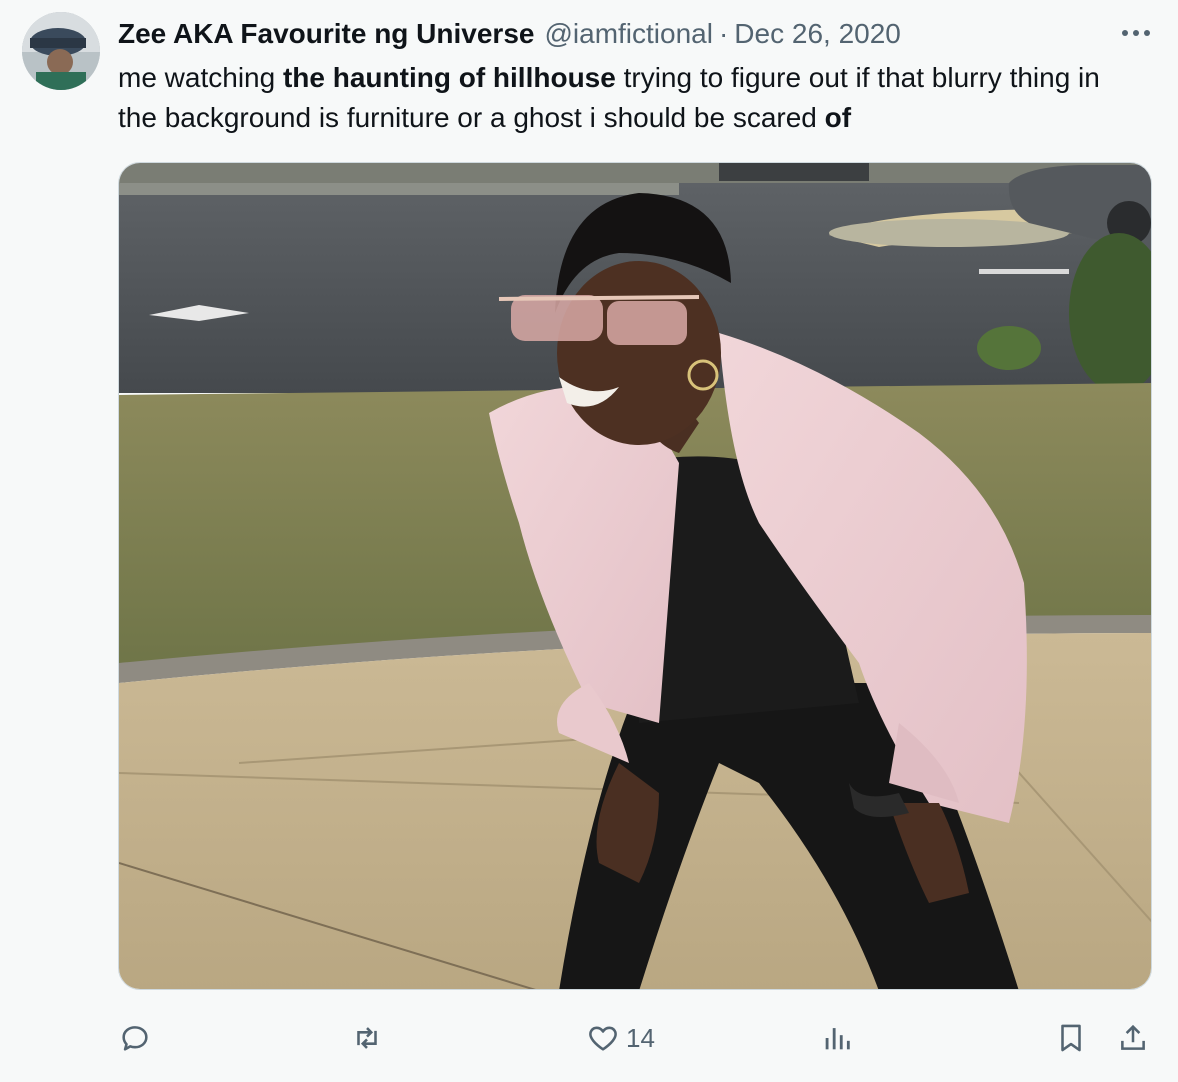  I want to click on display-name: Zee AKA Favourite ng Universe, so click(326, 34).